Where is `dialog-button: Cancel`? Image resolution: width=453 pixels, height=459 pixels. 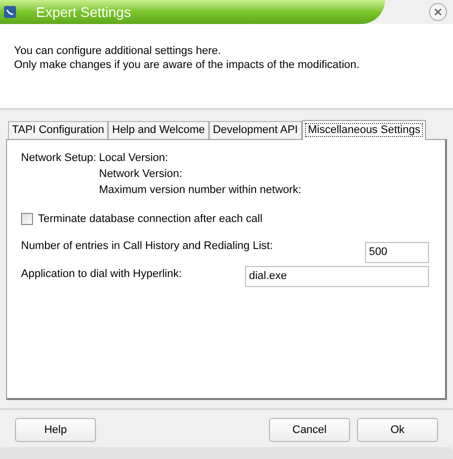 dialog-button: Cancel is located at coordinates (309, 430).